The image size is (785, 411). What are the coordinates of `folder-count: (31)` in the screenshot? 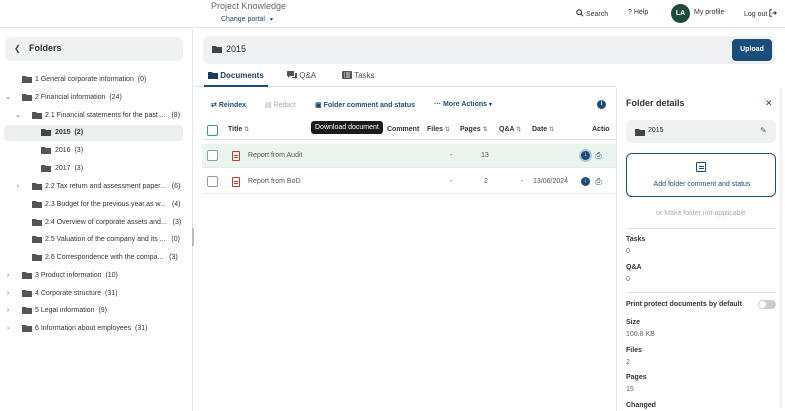 It's located at (141, 328).